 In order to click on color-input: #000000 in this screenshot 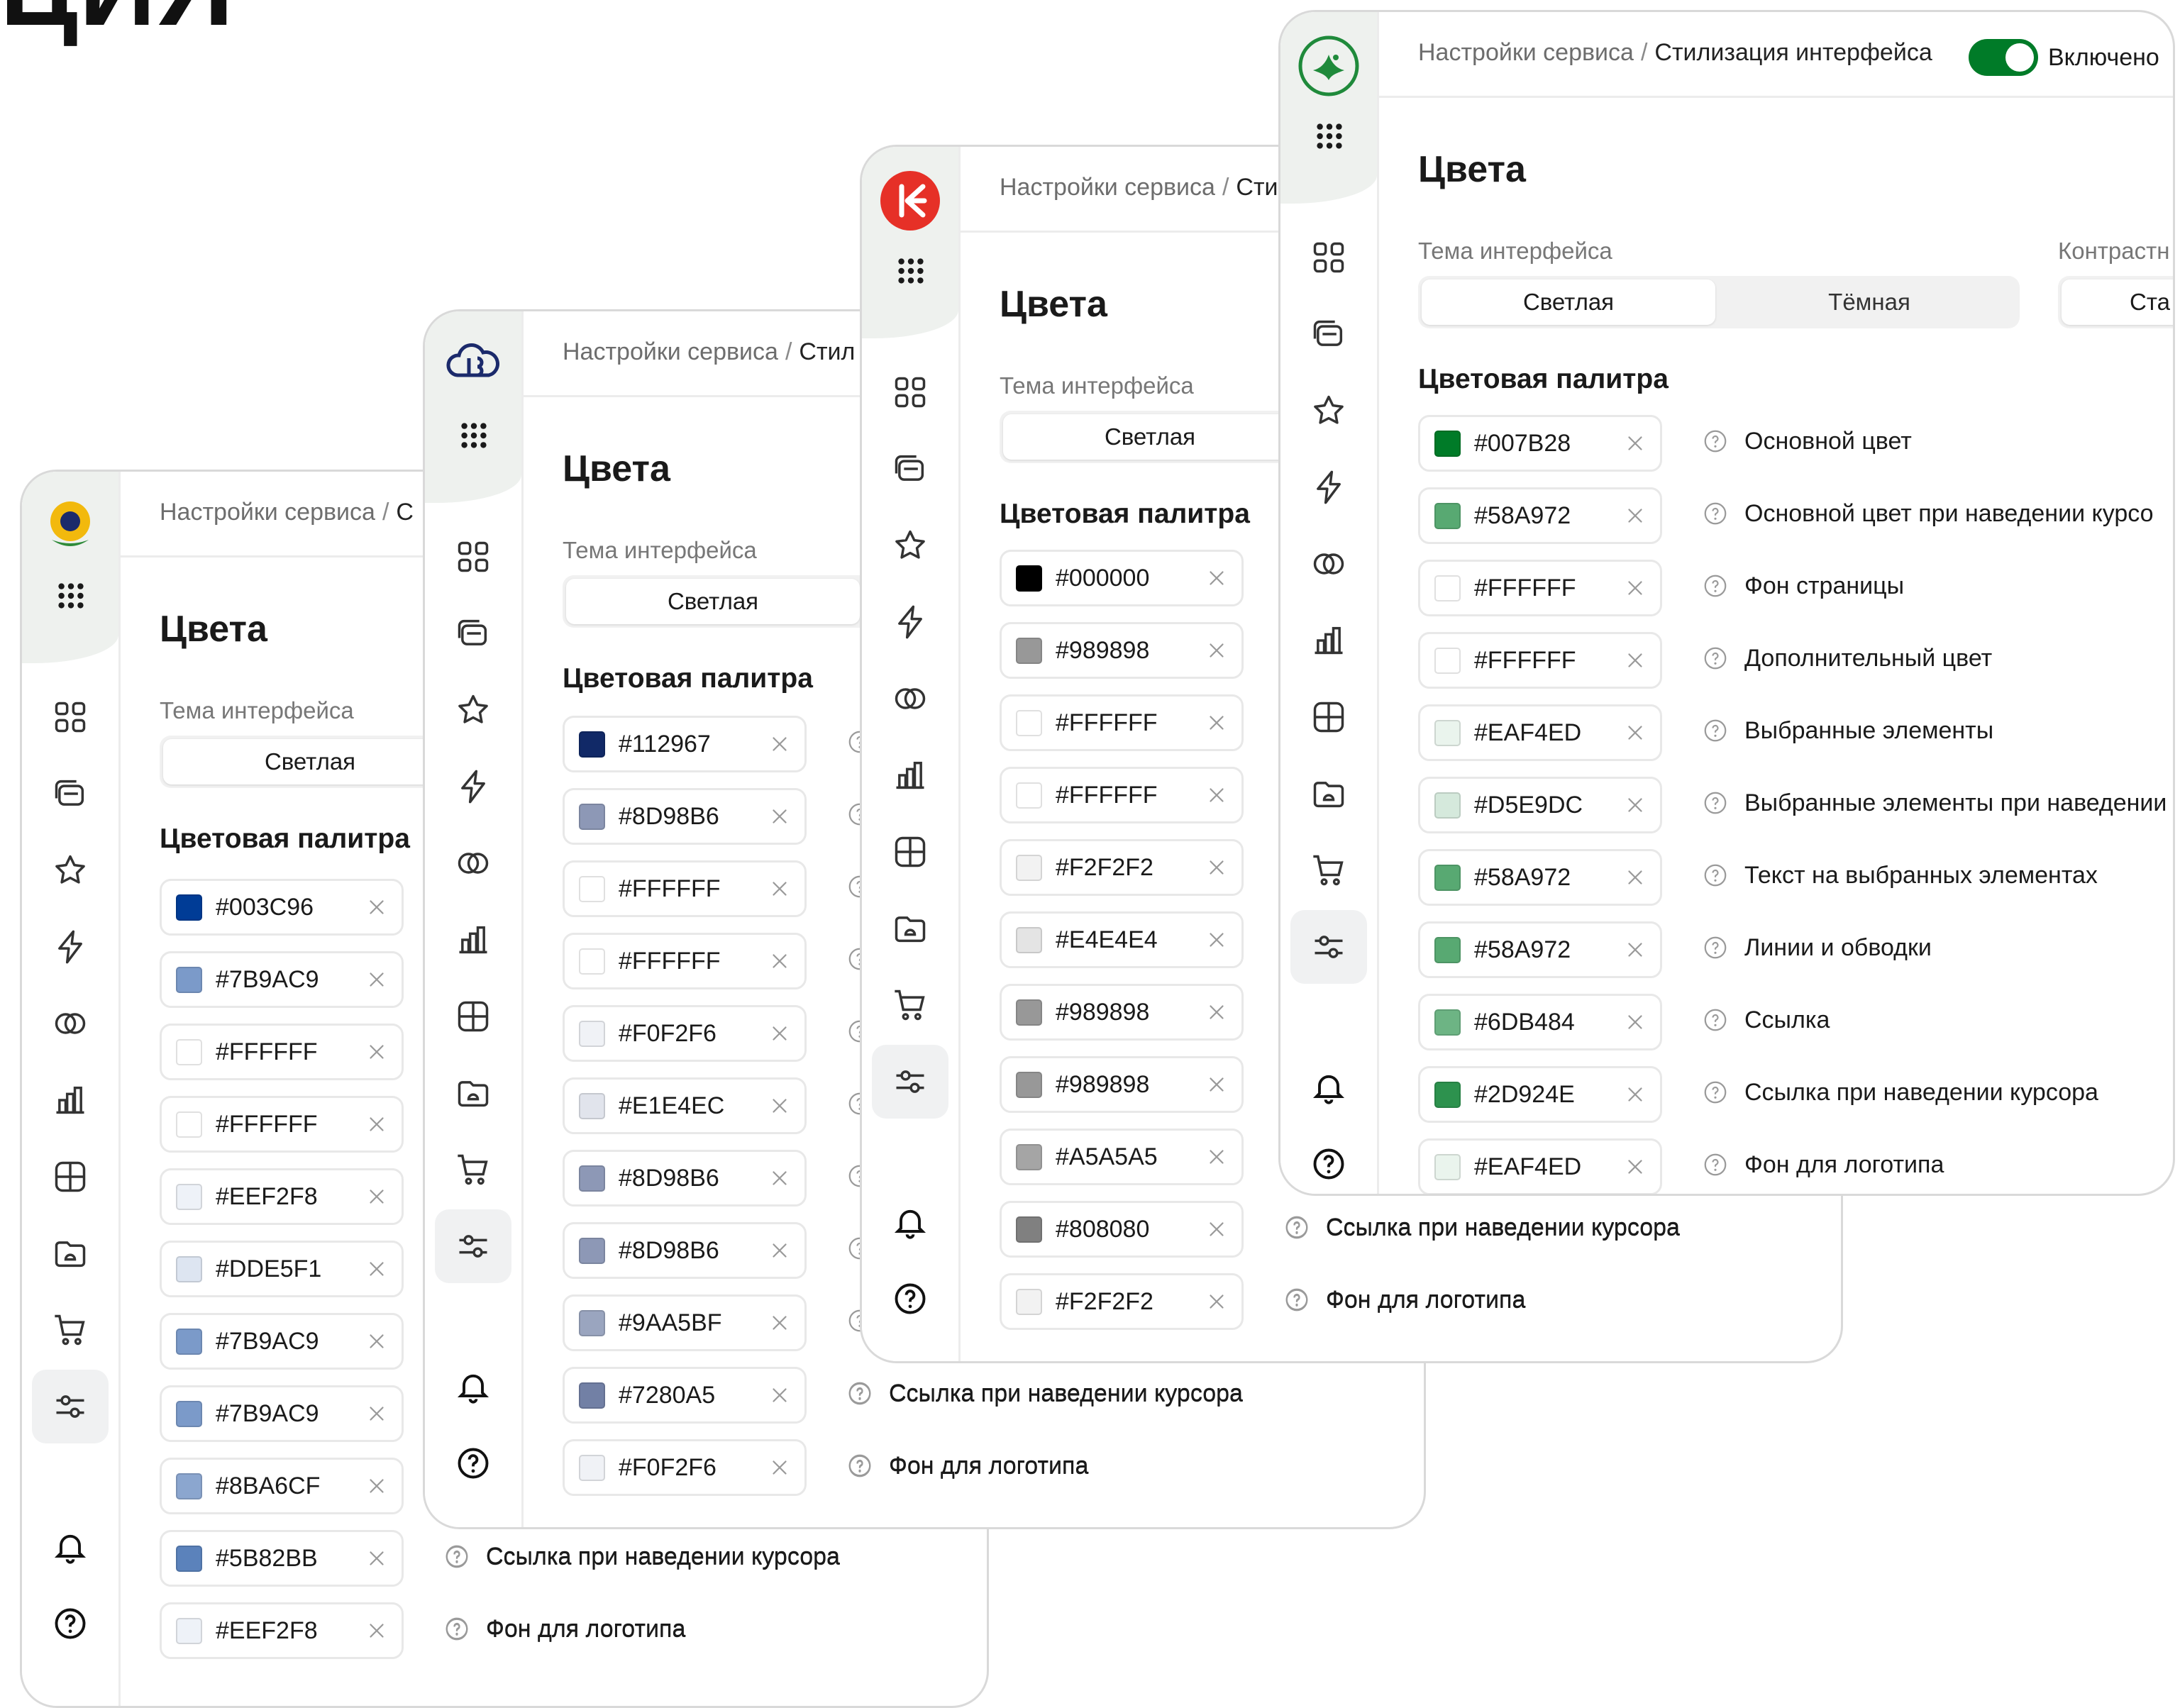, I will do `click(1122, 578)`.